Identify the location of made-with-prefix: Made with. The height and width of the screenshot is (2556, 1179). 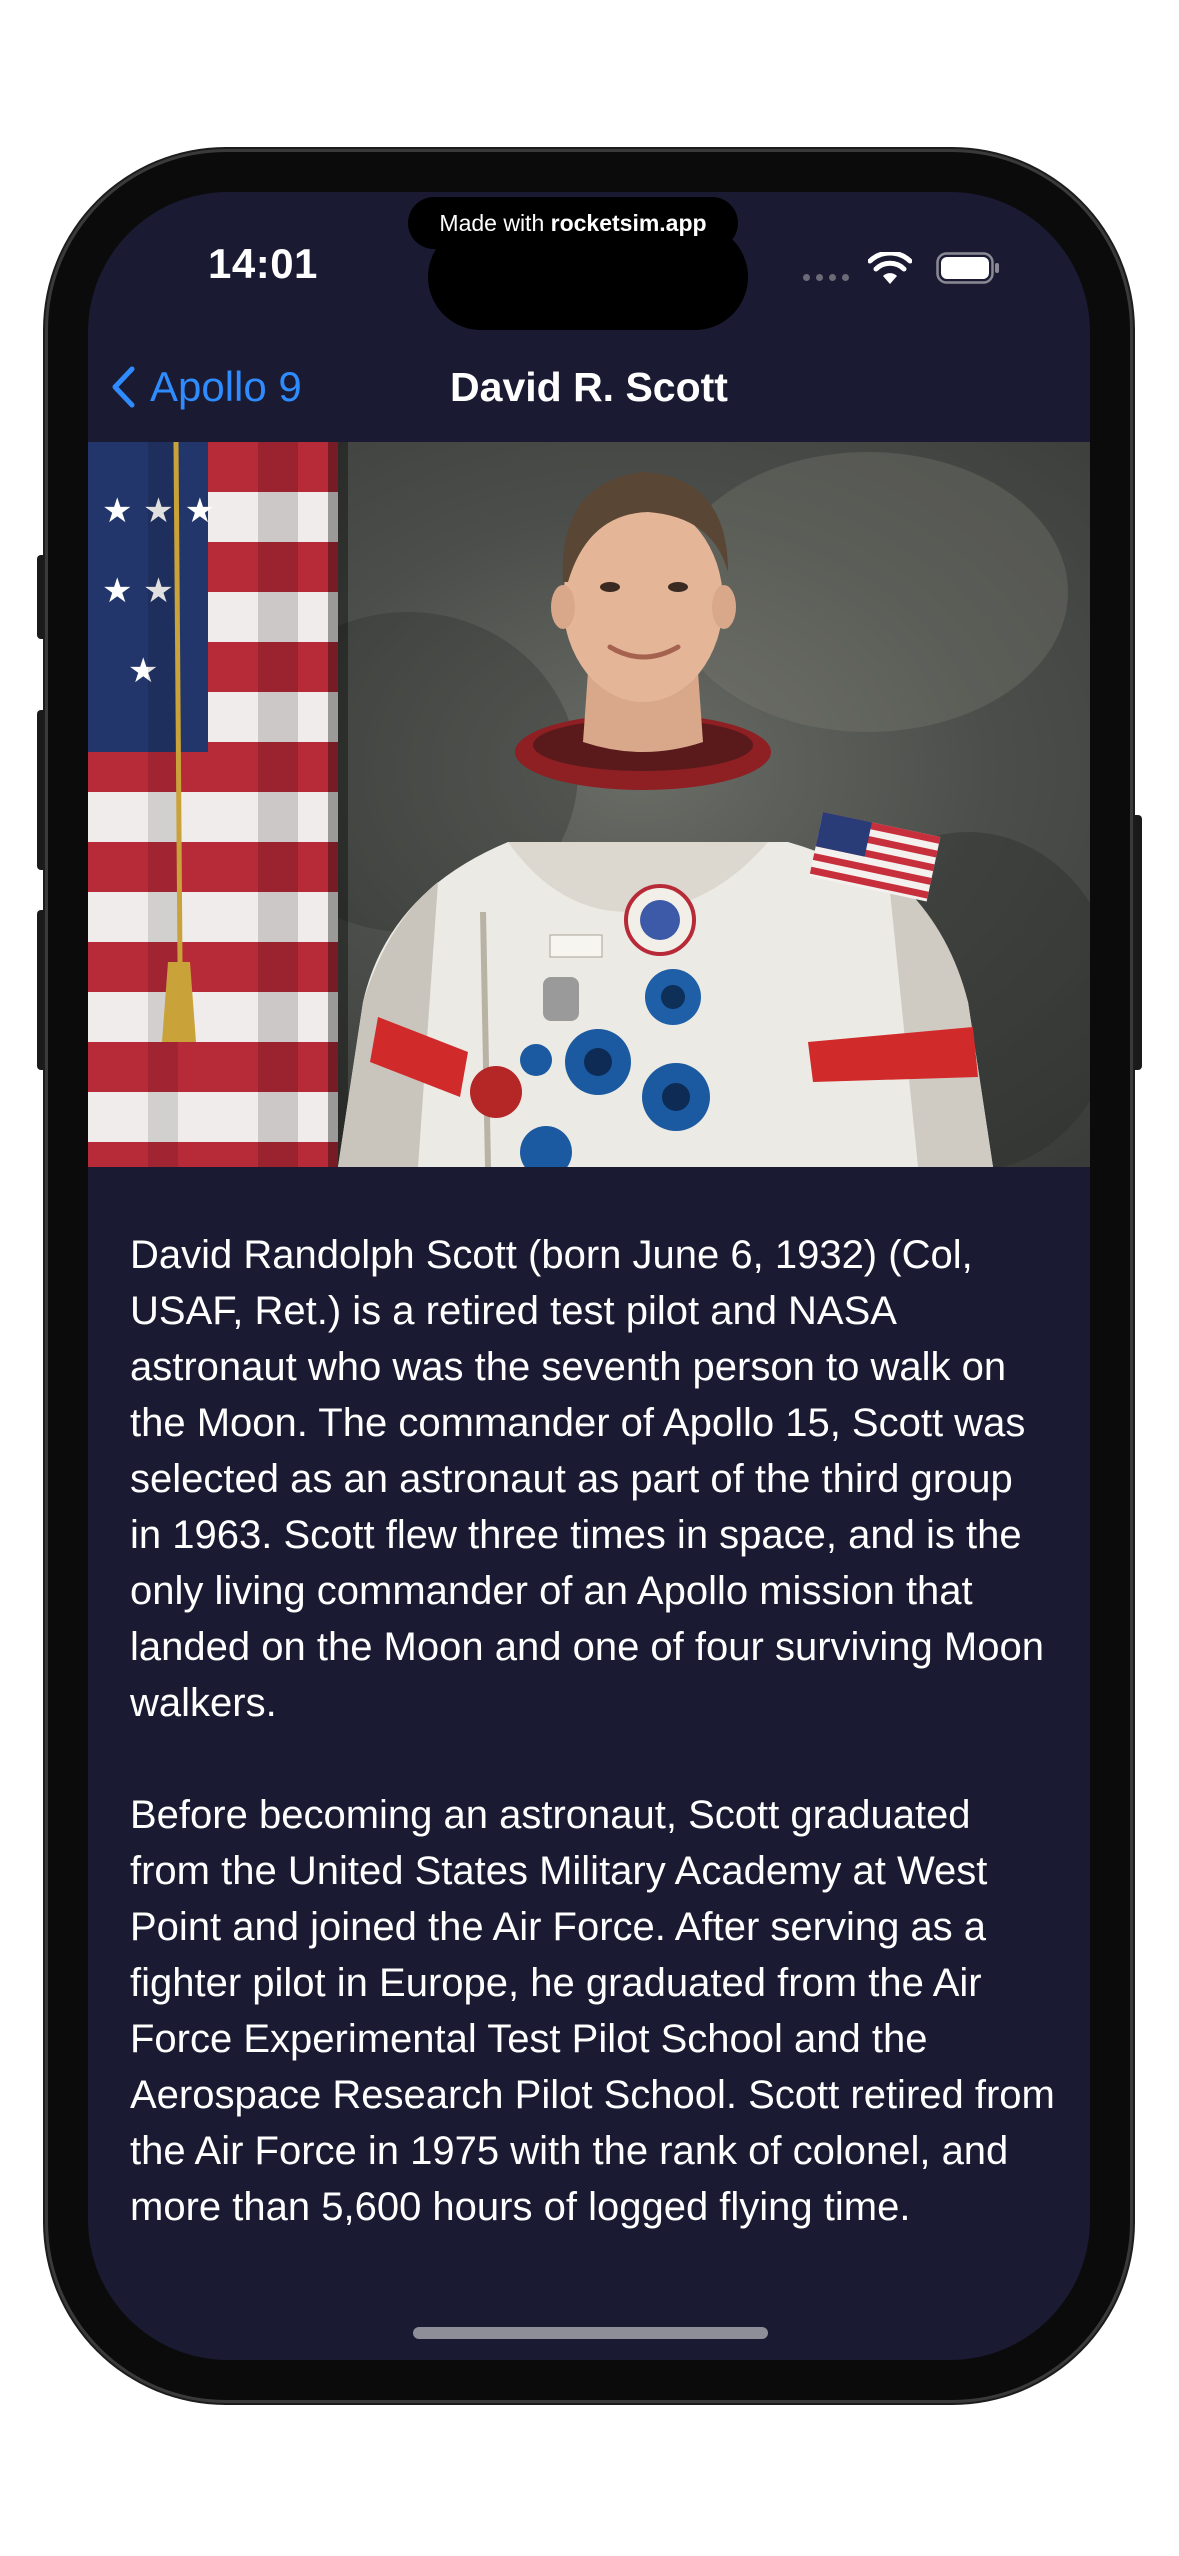
(495, 223).